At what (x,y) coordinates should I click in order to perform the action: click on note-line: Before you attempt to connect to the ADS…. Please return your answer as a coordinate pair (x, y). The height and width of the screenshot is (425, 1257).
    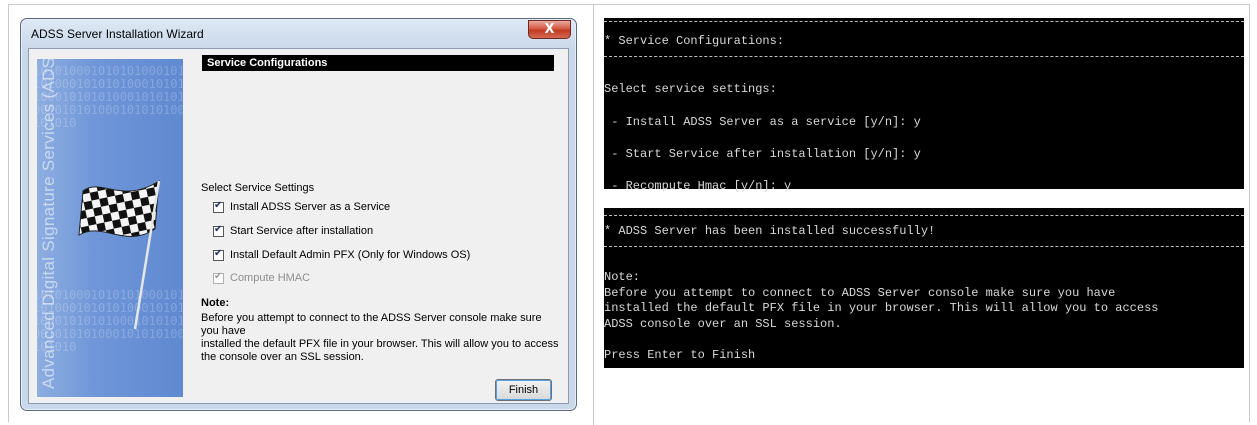
    Looking at the image, I should click on (371, 324).